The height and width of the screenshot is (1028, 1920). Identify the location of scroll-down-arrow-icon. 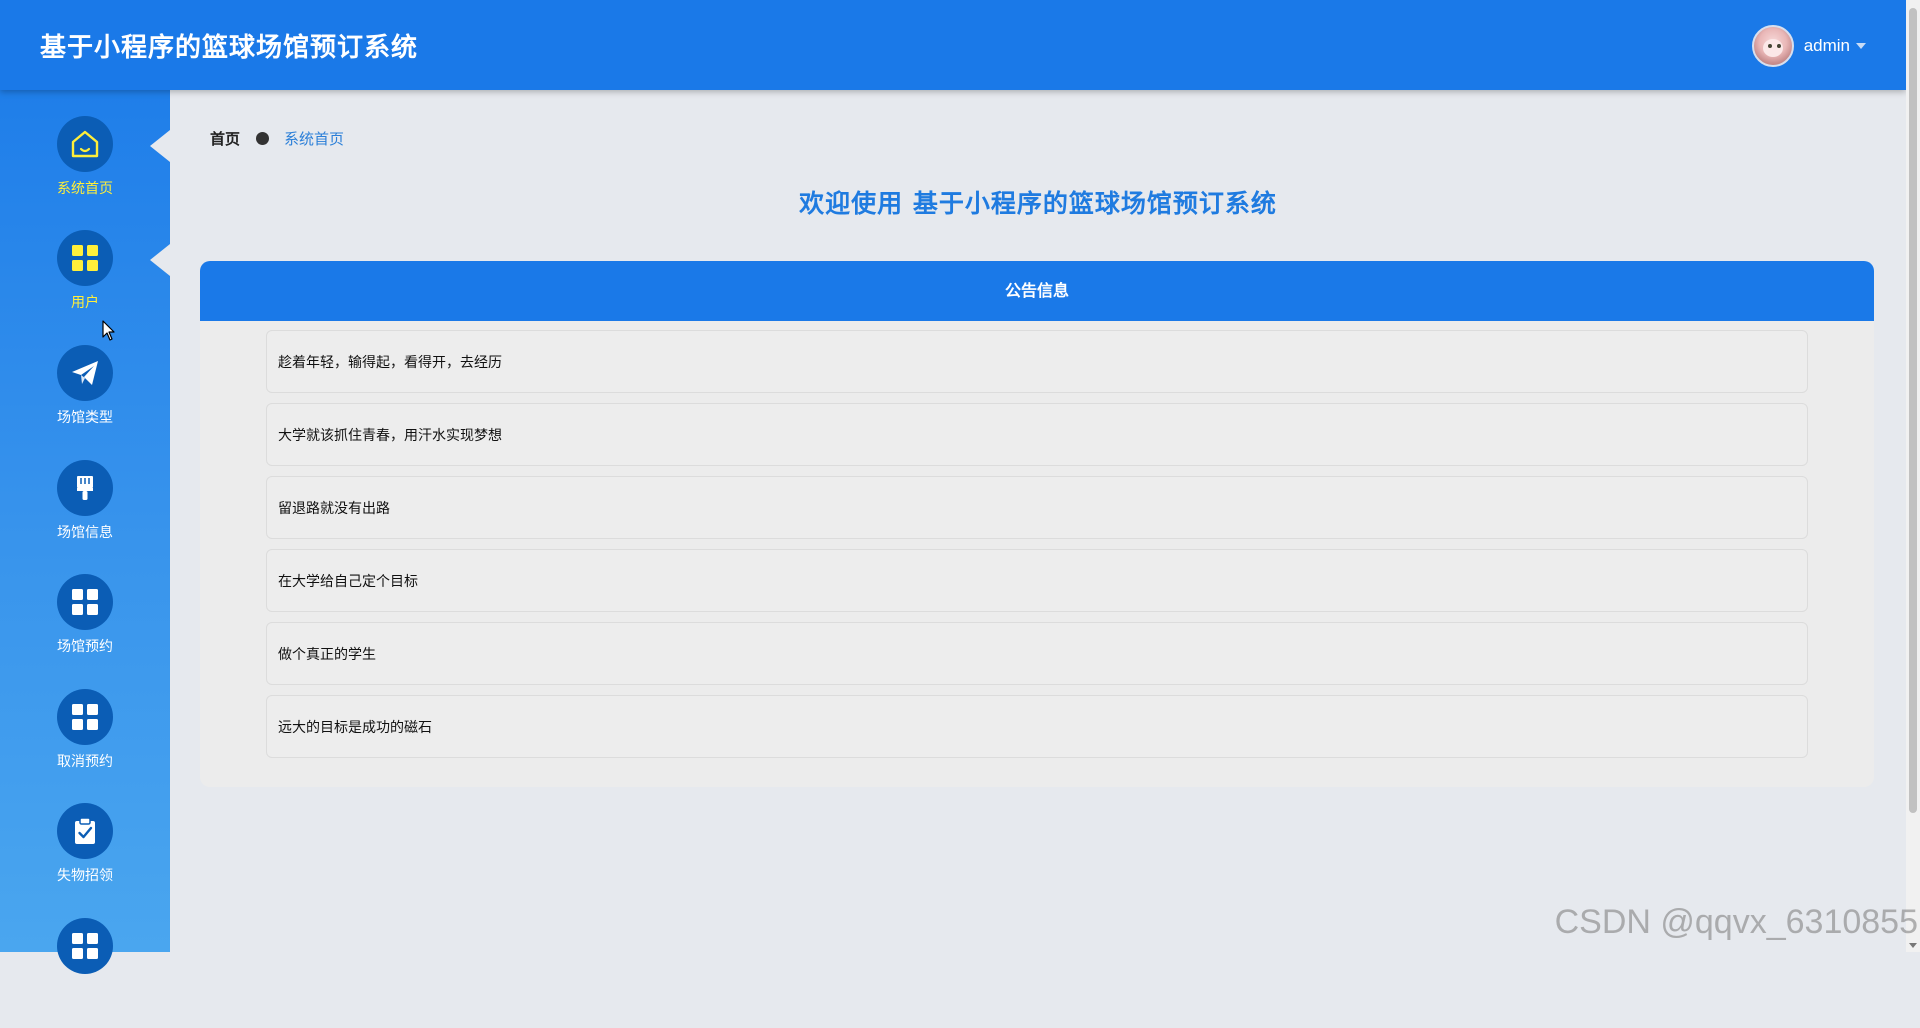
(1913, 945).